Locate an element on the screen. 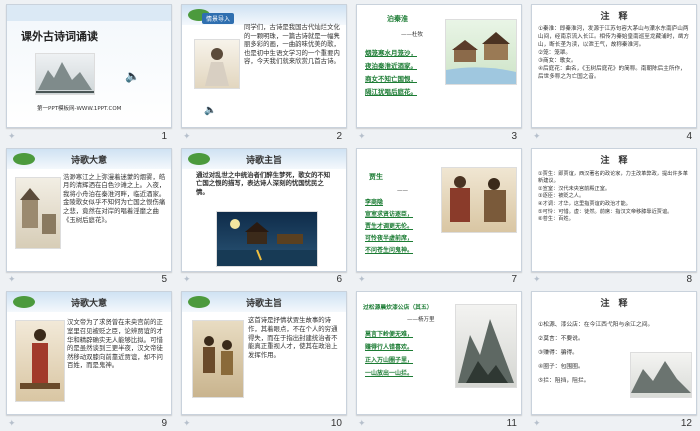 The width and height of the screenshot is (700, 431). poem-line: 可怜夜半虚前席， is located at coordinates (389, 238).